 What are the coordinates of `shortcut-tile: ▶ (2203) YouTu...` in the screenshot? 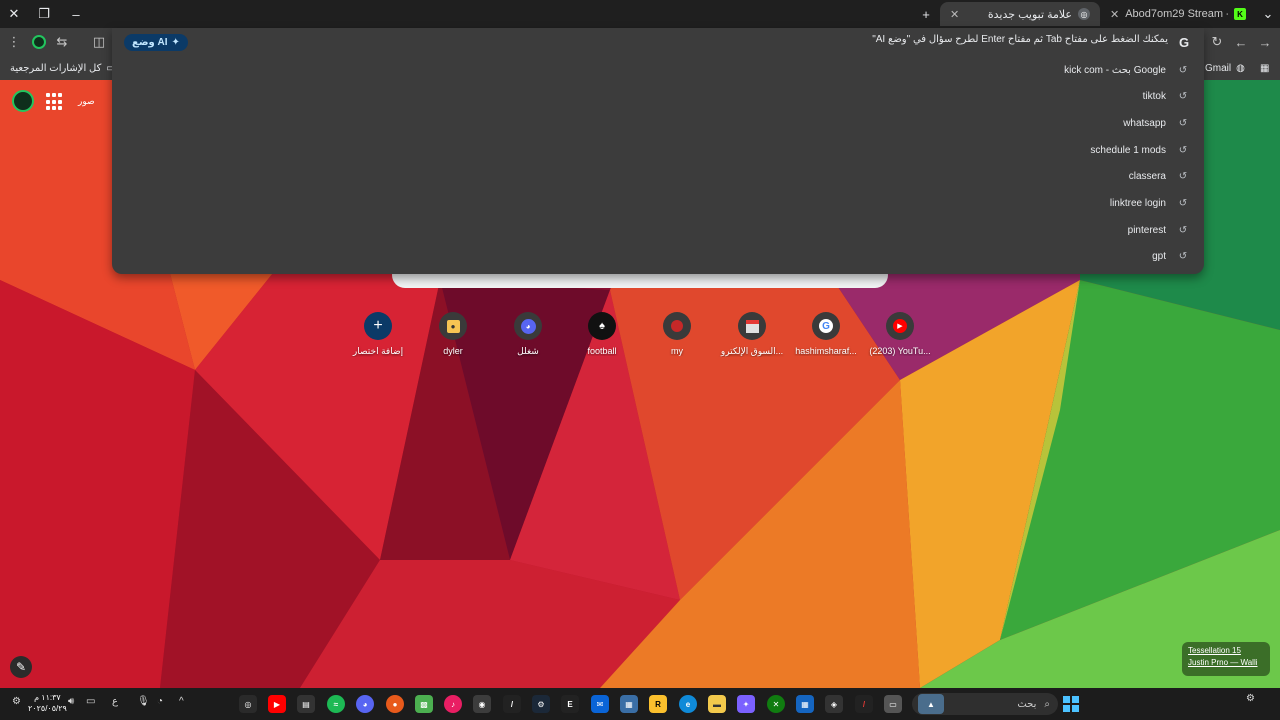 It's located at (900, 334).